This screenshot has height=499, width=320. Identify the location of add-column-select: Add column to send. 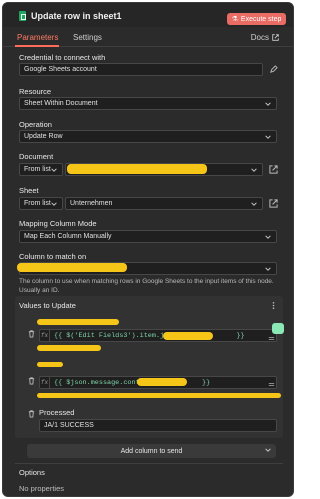
(151, 451).